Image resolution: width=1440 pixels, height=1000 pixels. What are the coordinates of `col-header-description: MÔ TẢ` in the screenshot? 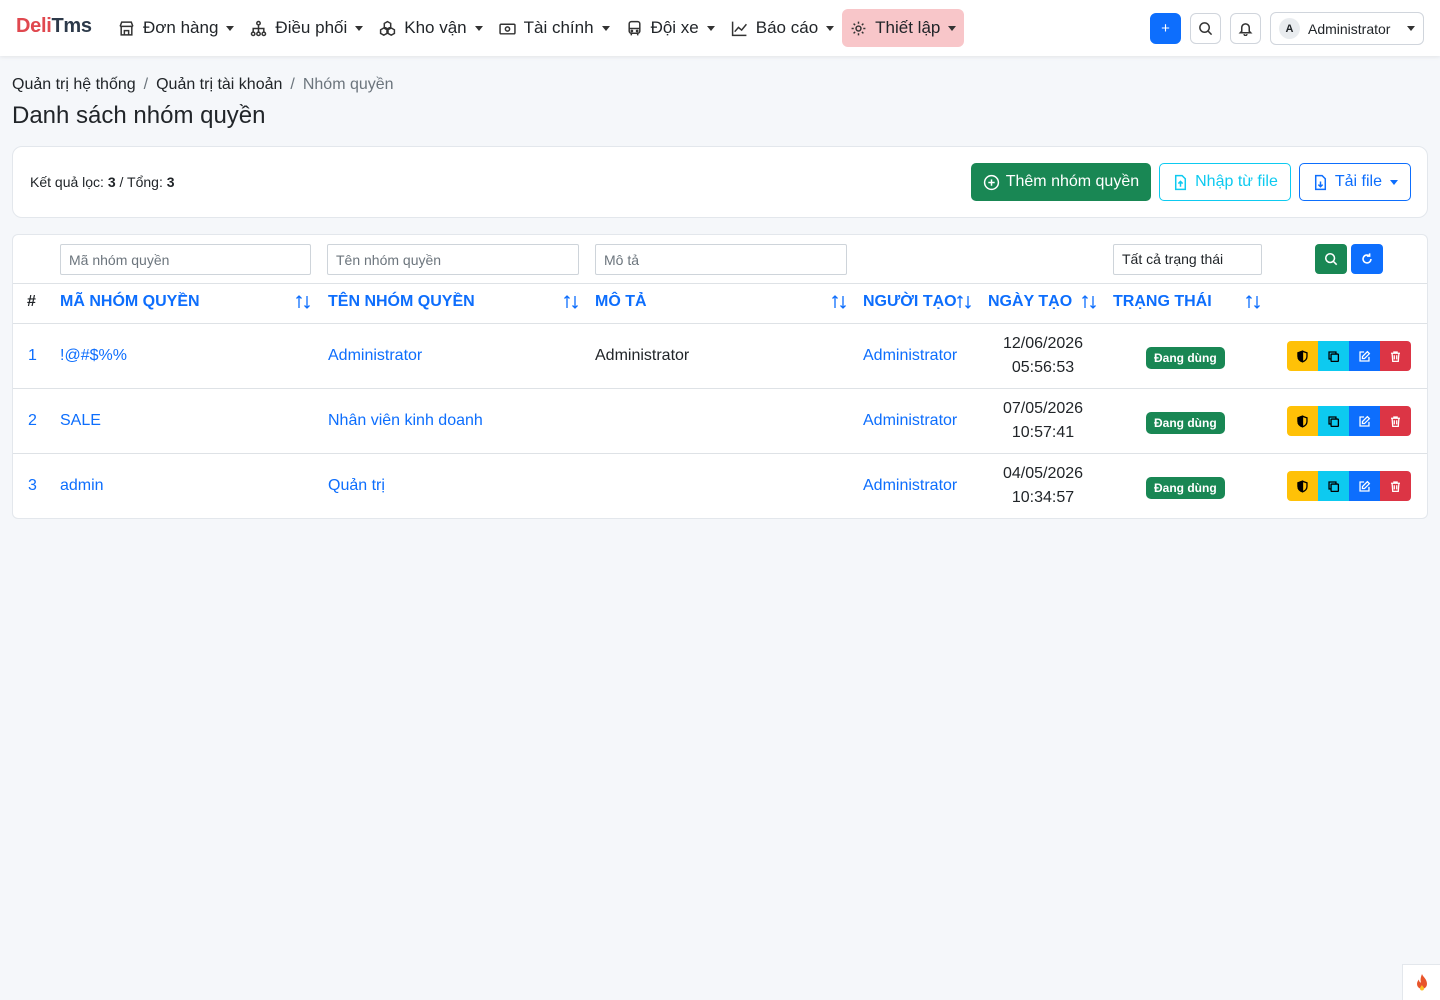 It's located at (621, 302).